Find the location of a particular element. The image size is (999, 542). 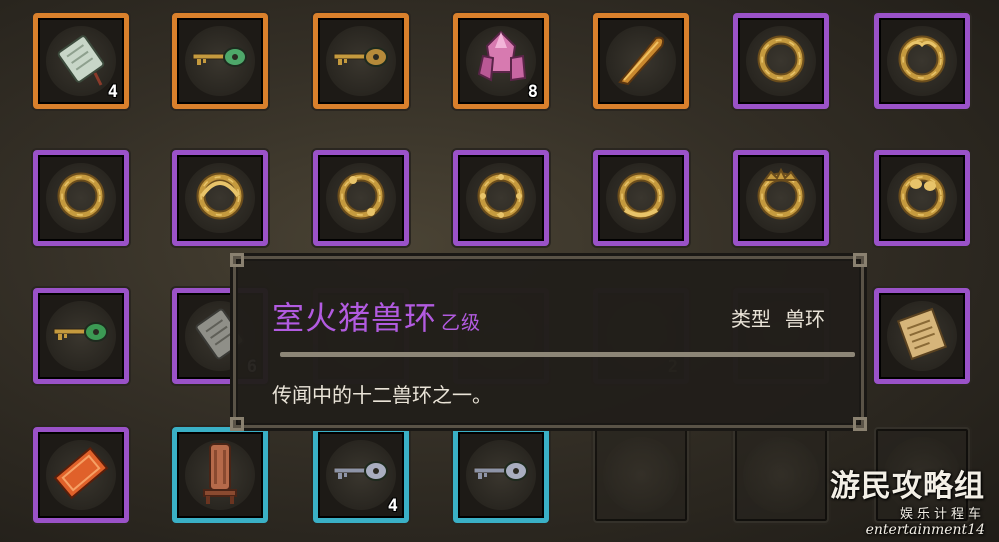

golden-feather-icon is located at coordinates (641, 61).